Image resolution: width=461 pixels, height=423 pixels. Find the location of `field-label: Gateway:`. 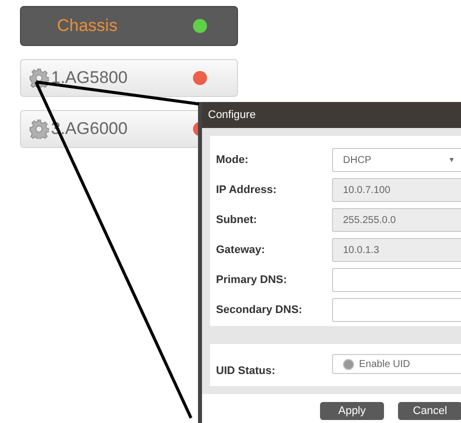

field-label: Gateway: is located at coordinates (241, 250).